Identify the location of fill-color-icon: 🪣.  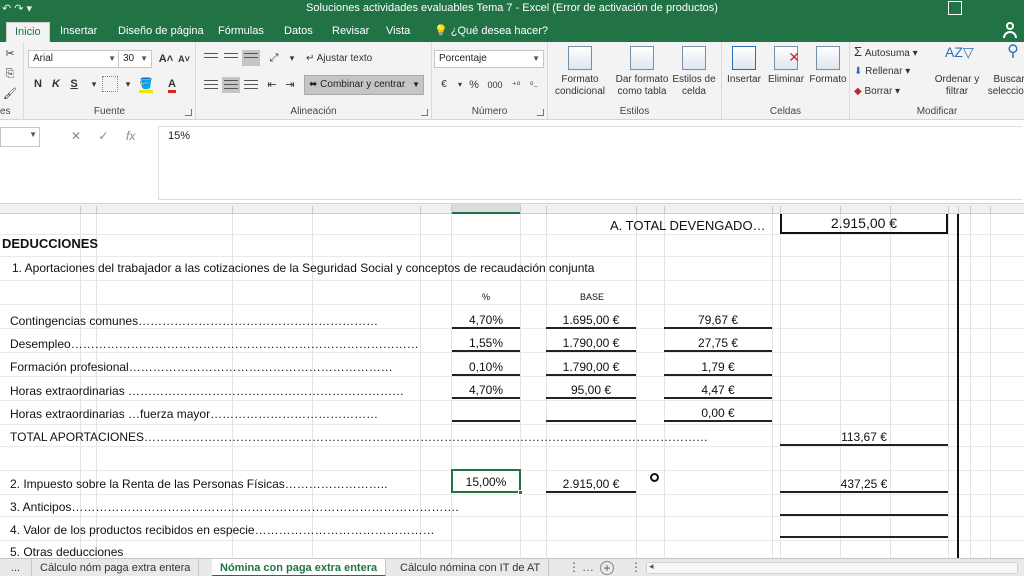
(146, 84).